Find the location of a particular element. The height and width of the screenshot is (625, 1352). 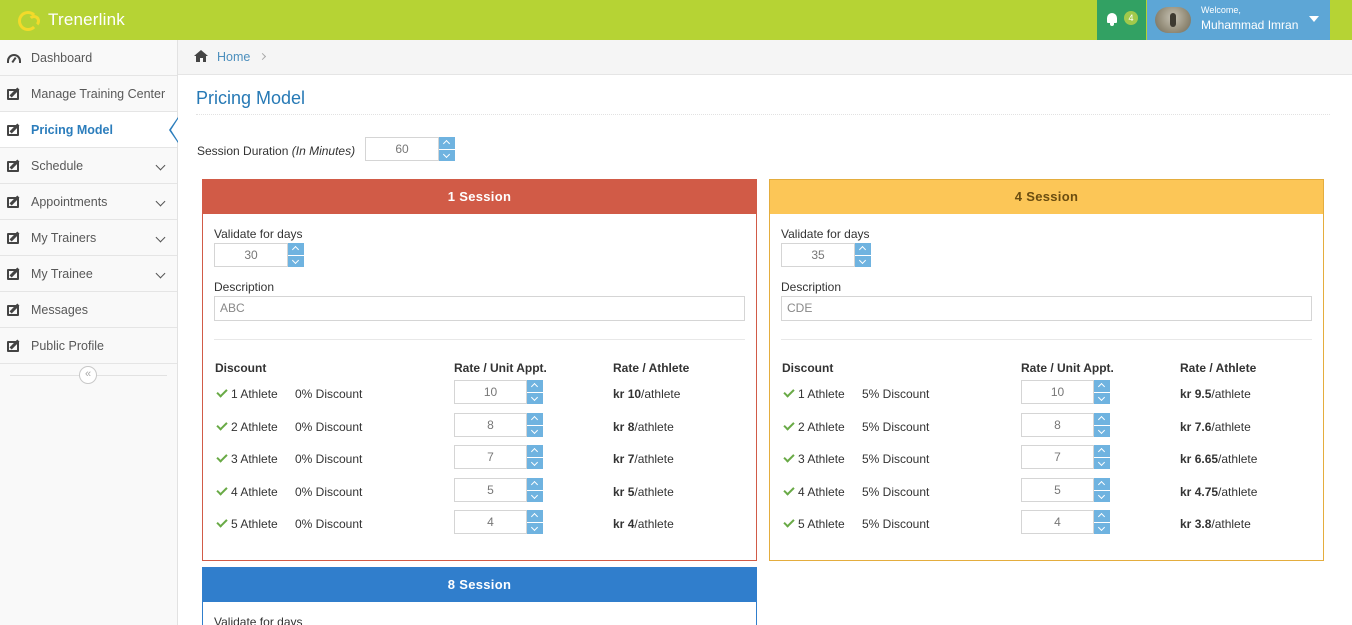

rate-athlete-header: Rate / Athlete is located at coordinates (651, 368).